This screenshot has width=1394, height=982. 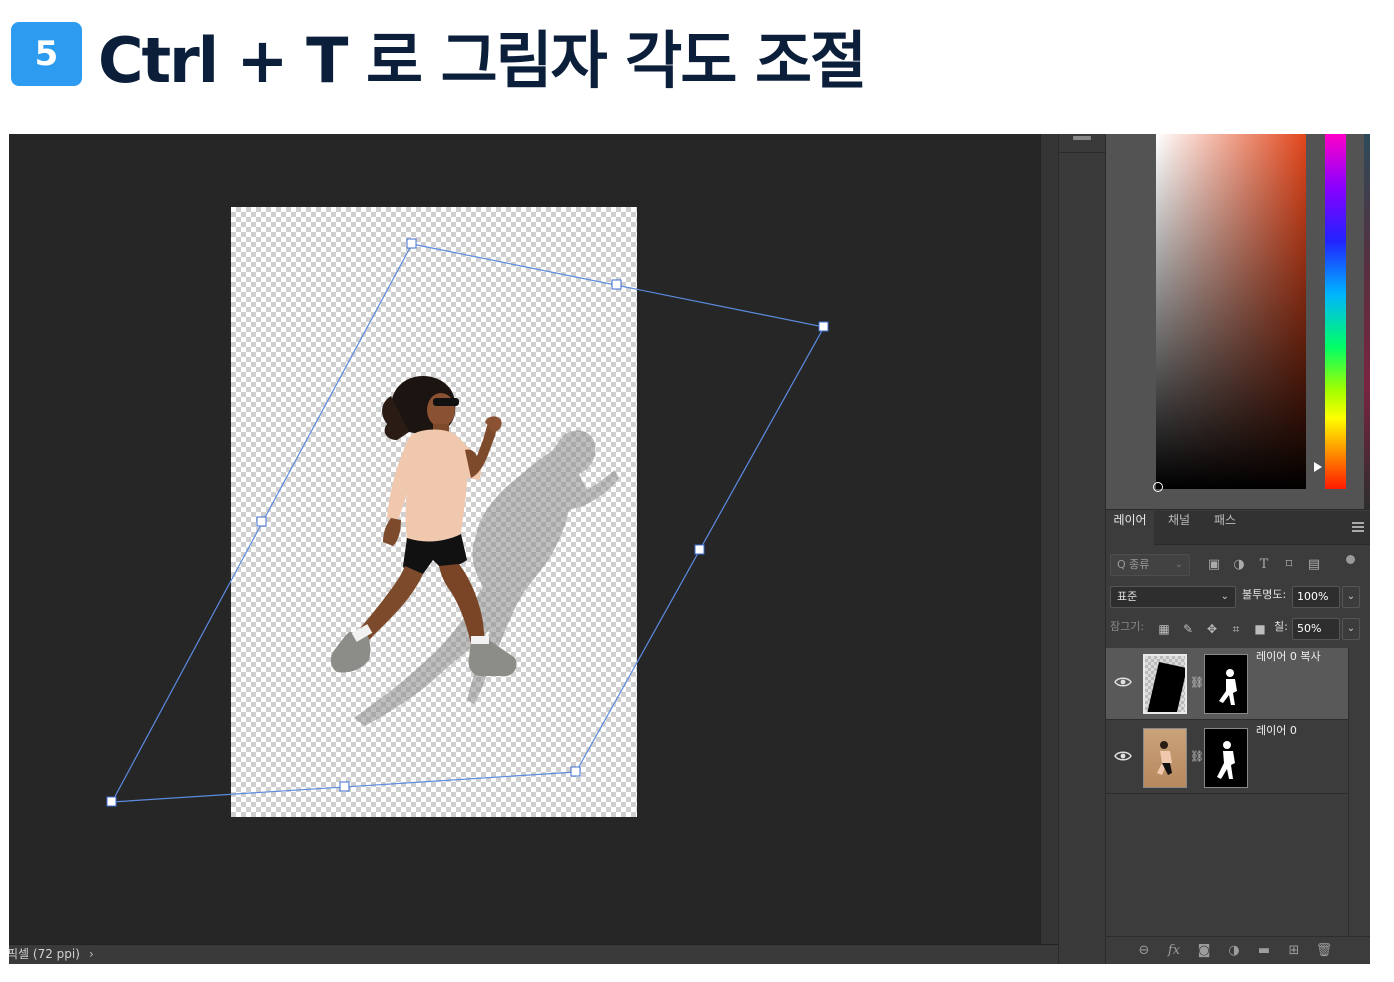 What do you see at coordinates (1350, 559) in the screenshot?
I see `filter-toggle-icon` at bounding box center [1350, 559].